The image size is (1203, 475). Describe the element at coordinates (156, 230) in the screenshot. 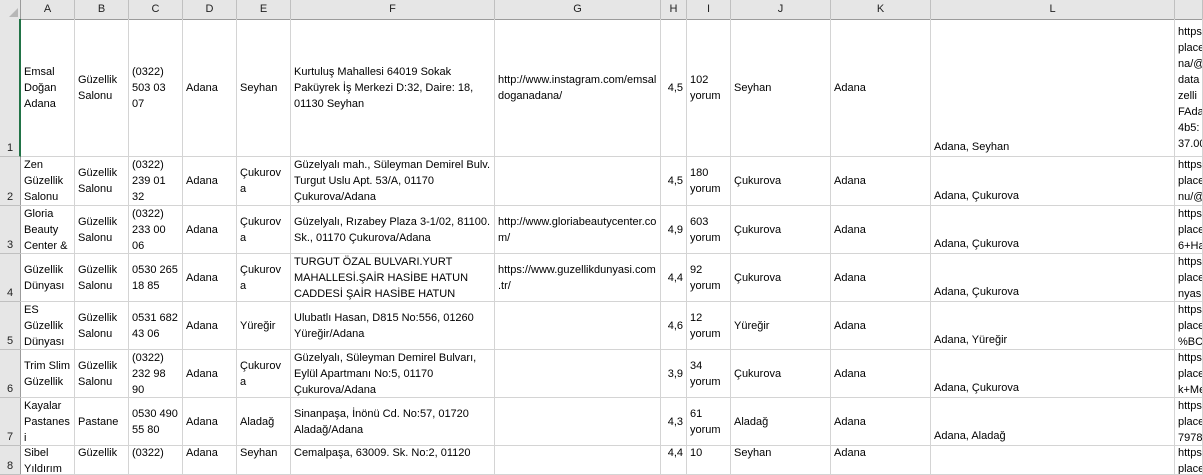

I see `cell-c3: (0322) 233 00 06` at that location.